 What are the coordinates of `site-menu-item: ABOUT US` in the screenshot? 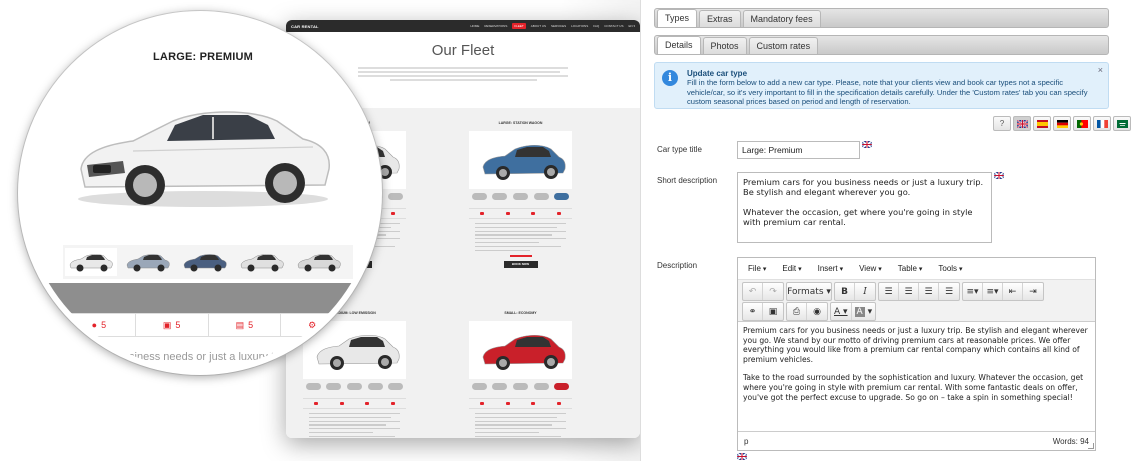 It's located at (538, 26).